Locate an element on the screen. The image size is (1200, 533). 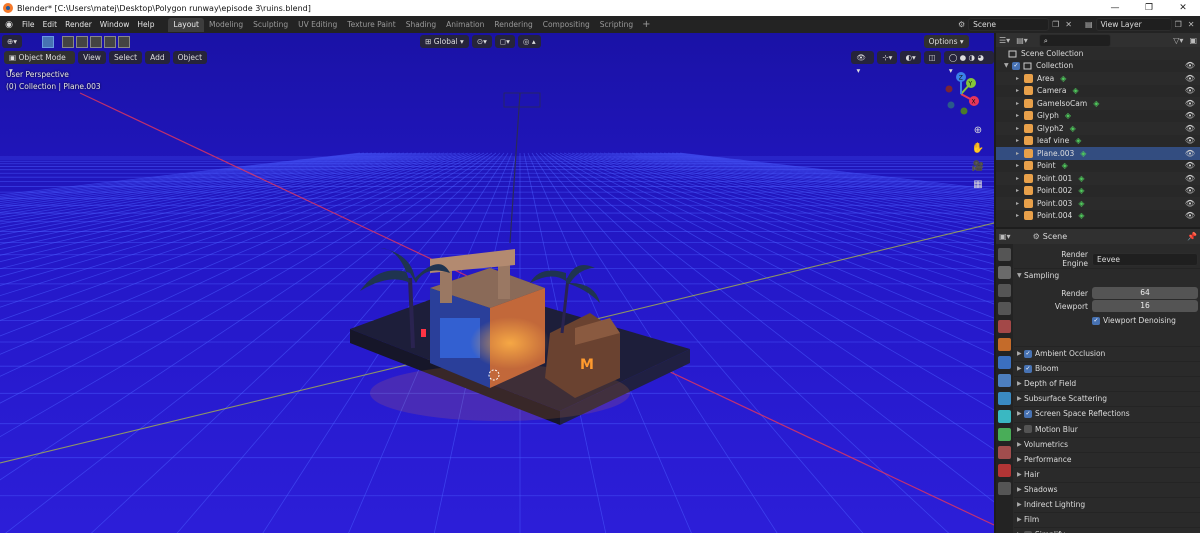
viewport-denoising-checkbox: ✓ is located at coordinates (1096, 320).